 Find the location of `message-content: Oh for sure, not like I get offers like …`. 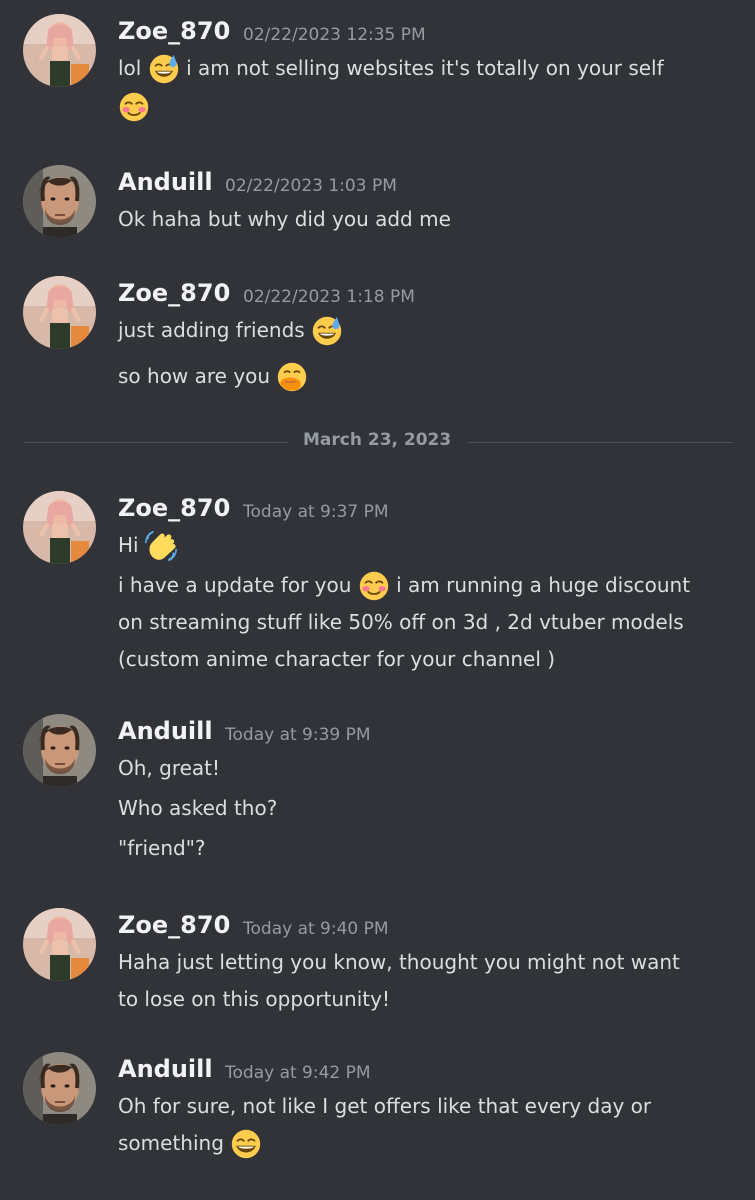

message-content: Oh for sure, not like I get offers like … is located at coordinates (384, 1106).